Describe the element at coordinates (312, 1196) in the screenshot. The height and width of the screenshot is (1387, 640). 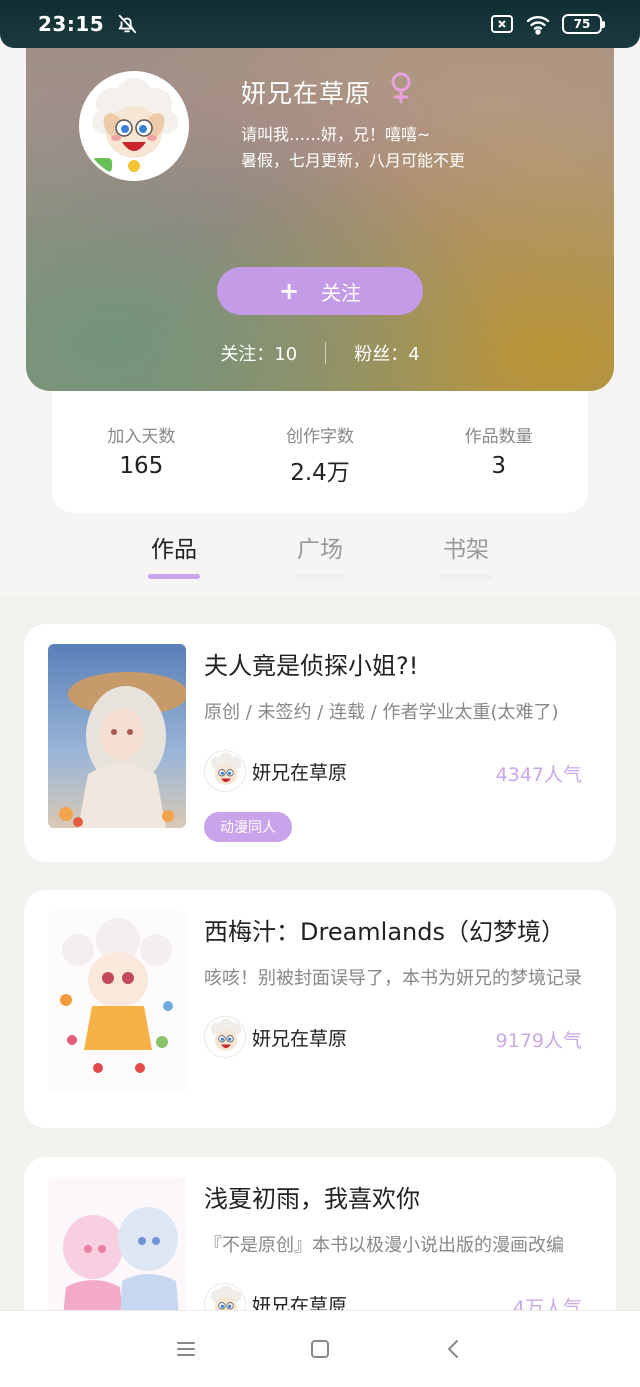
I see `book-title: 浅夏初雨，我喜欢你` at that location.